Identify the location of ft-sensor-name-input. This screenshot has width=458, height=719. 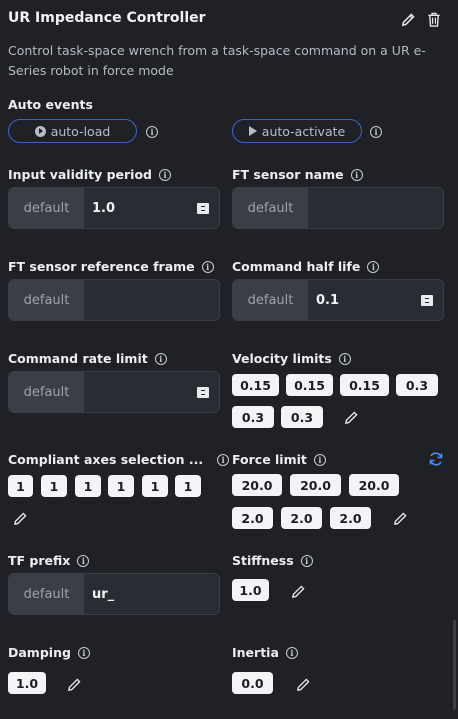
(375, 208).